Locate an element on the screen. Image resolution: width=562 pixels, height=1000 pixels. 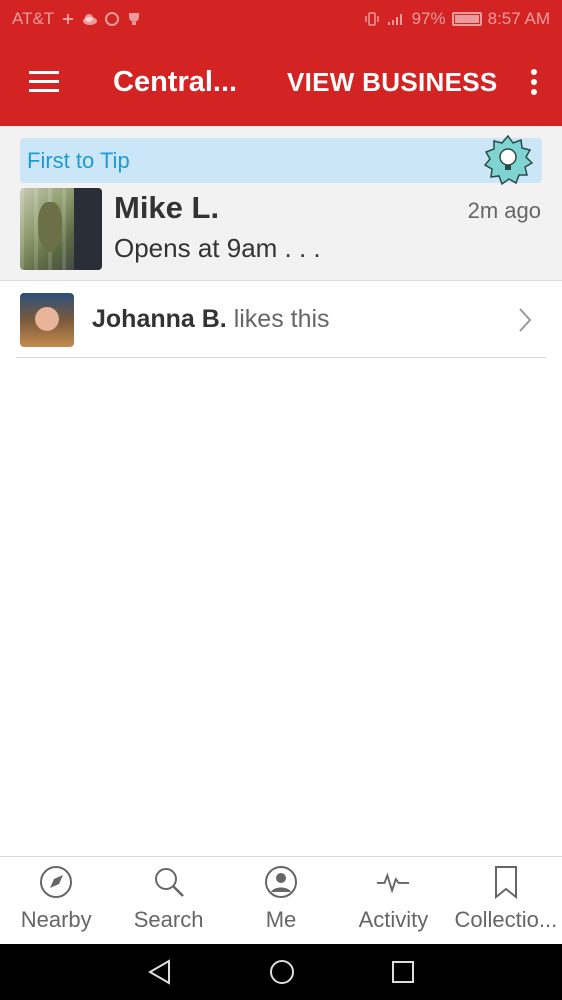
home-icon is located at coordinates (282, 972).